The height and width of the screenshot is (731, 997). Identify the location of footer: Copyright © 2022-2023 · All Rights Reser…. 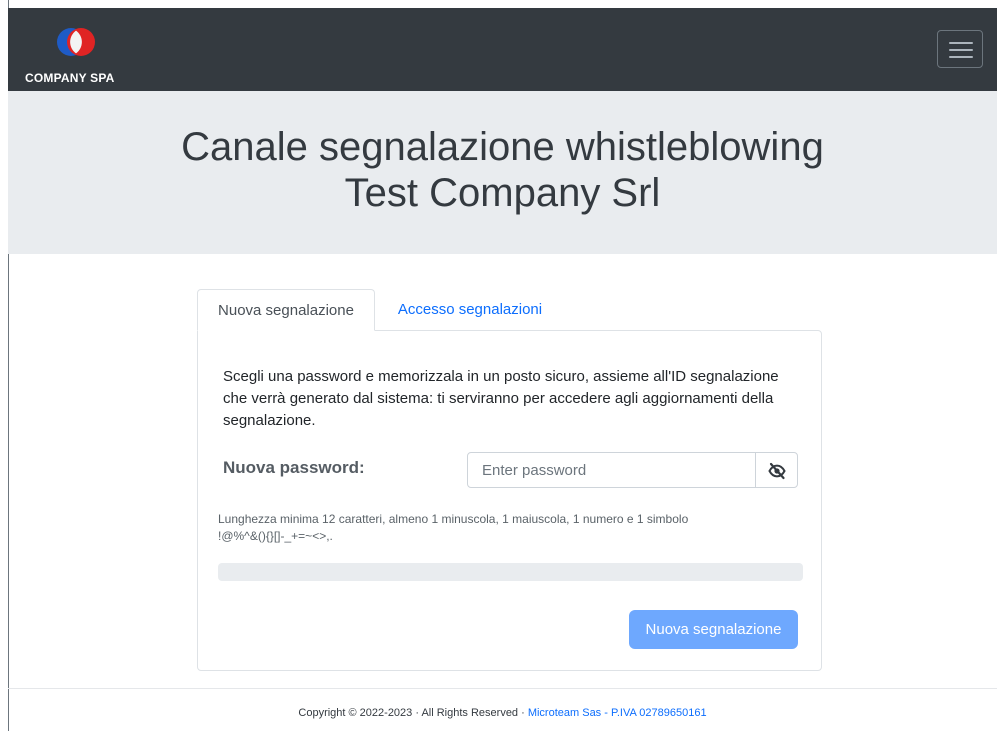
(502, 713).